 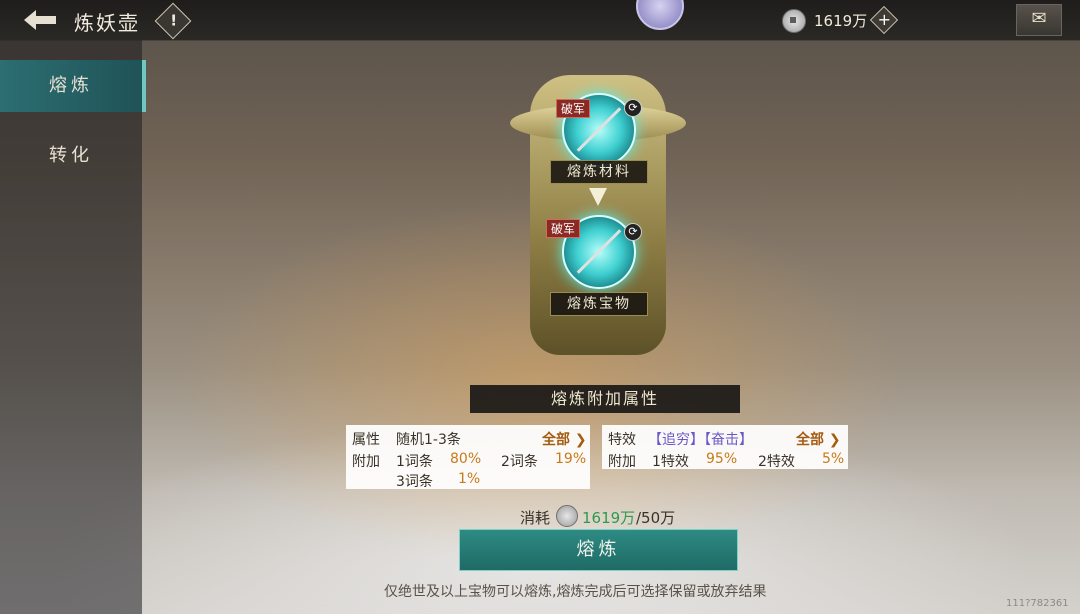 I want to click on mail-button: ✉, so click(x=1039, y=20).